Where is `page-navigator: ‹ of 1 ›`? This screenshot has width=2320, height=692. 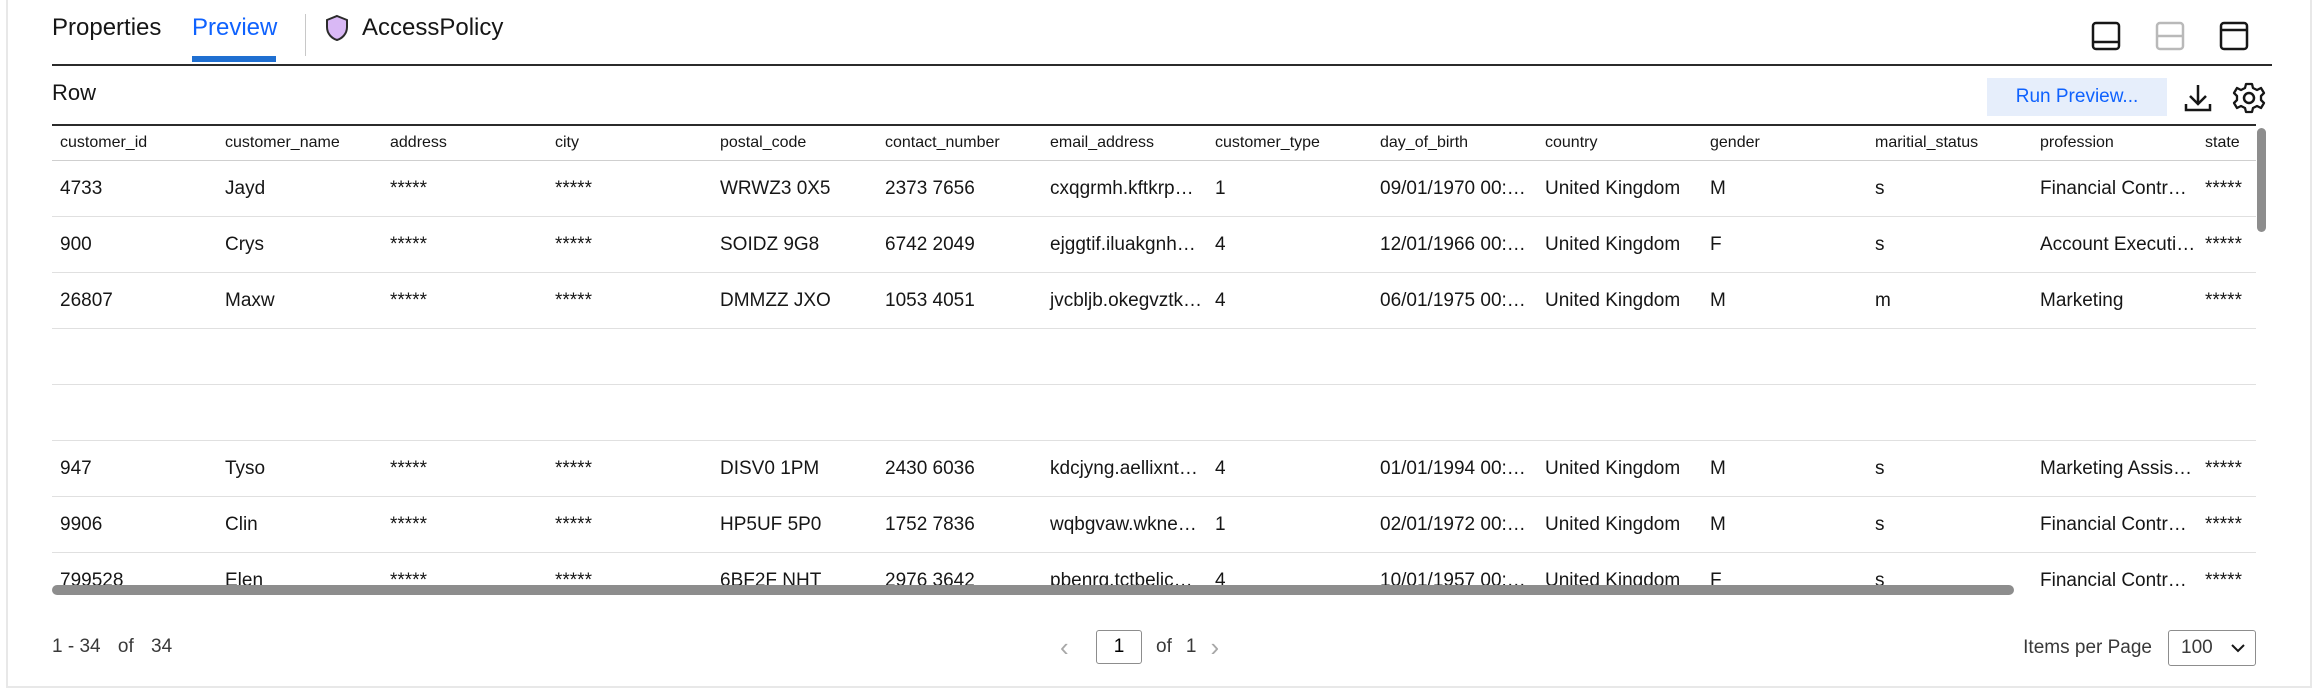
page-navigator: ‹ of 1 › is located at coordinates (1146, 647).